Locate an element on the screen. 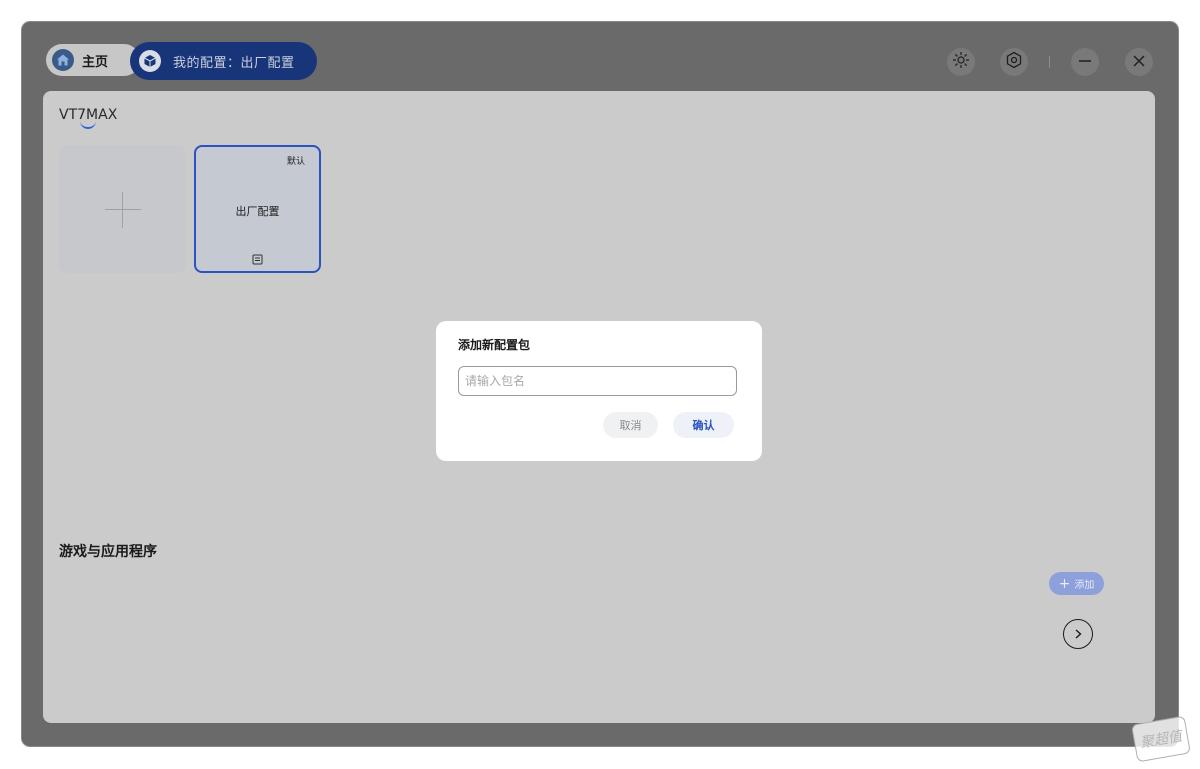 The width and height of the screenshot is (1200, 769). next-page-button is located at coordinates (1078, 634).